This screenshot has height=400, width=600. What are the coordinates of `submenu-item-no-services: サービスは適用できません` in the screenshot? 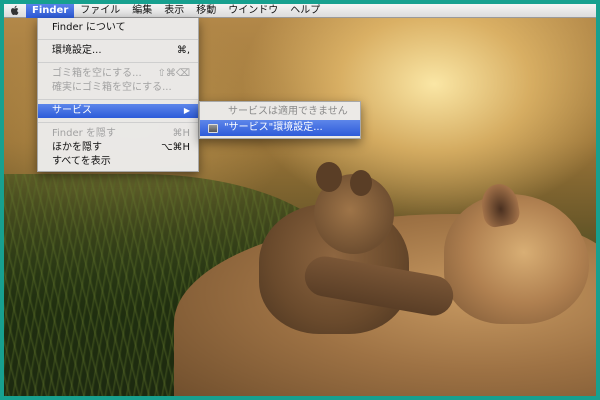 It's located at (280, 112).